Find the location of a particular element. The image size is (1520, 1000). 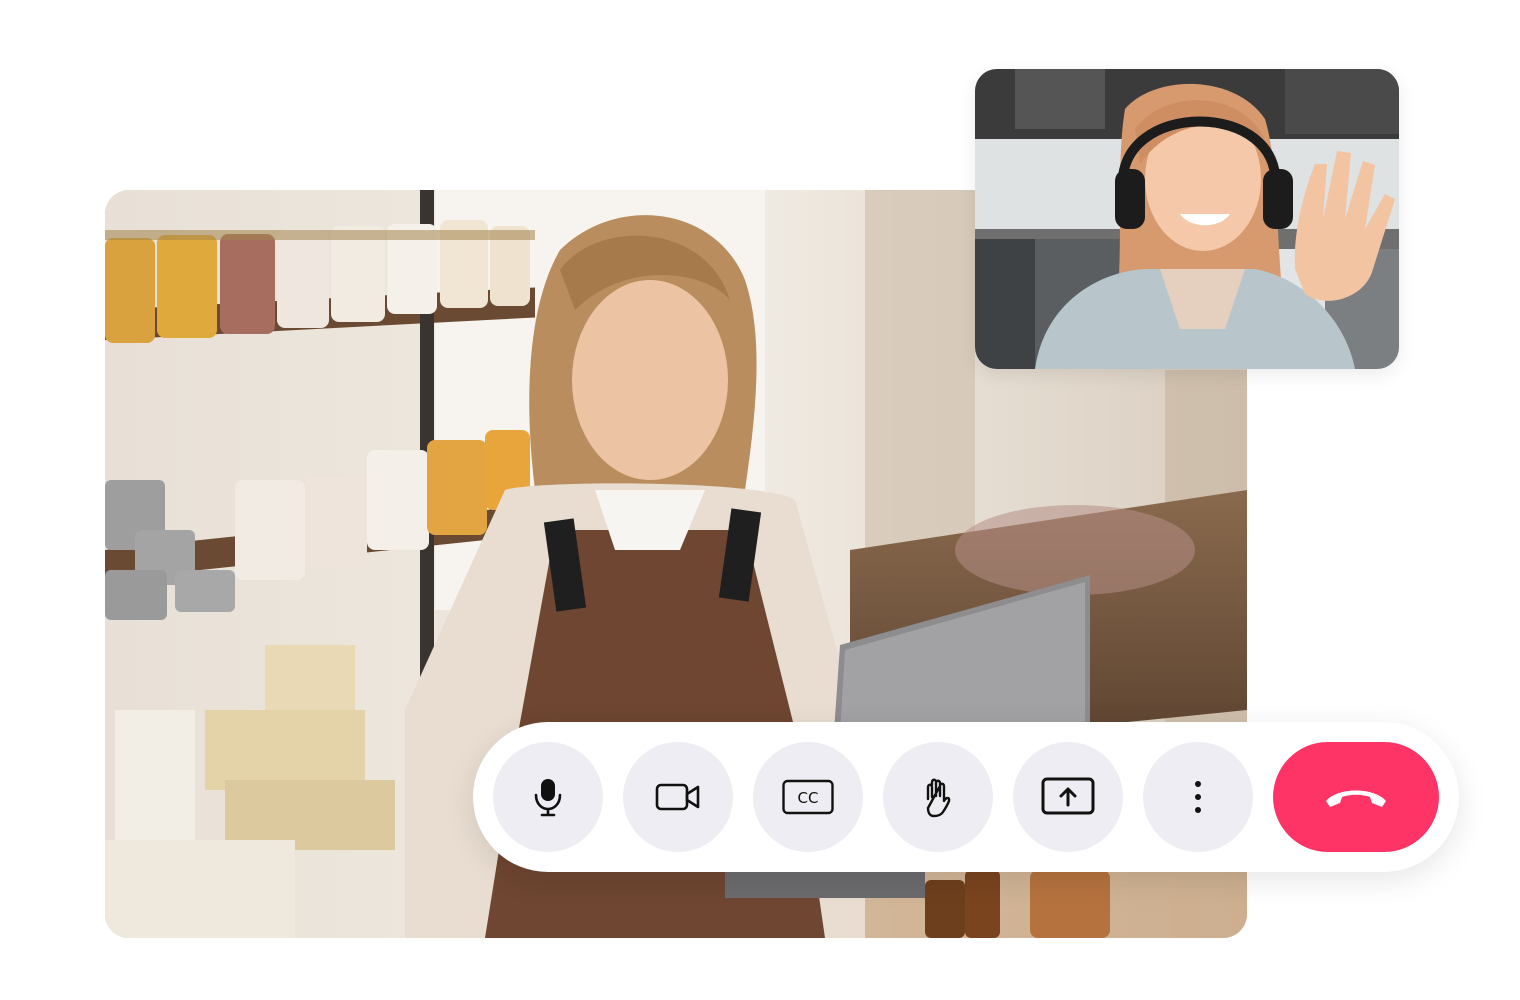

microphone-icon is located at coordinates (548, 798).